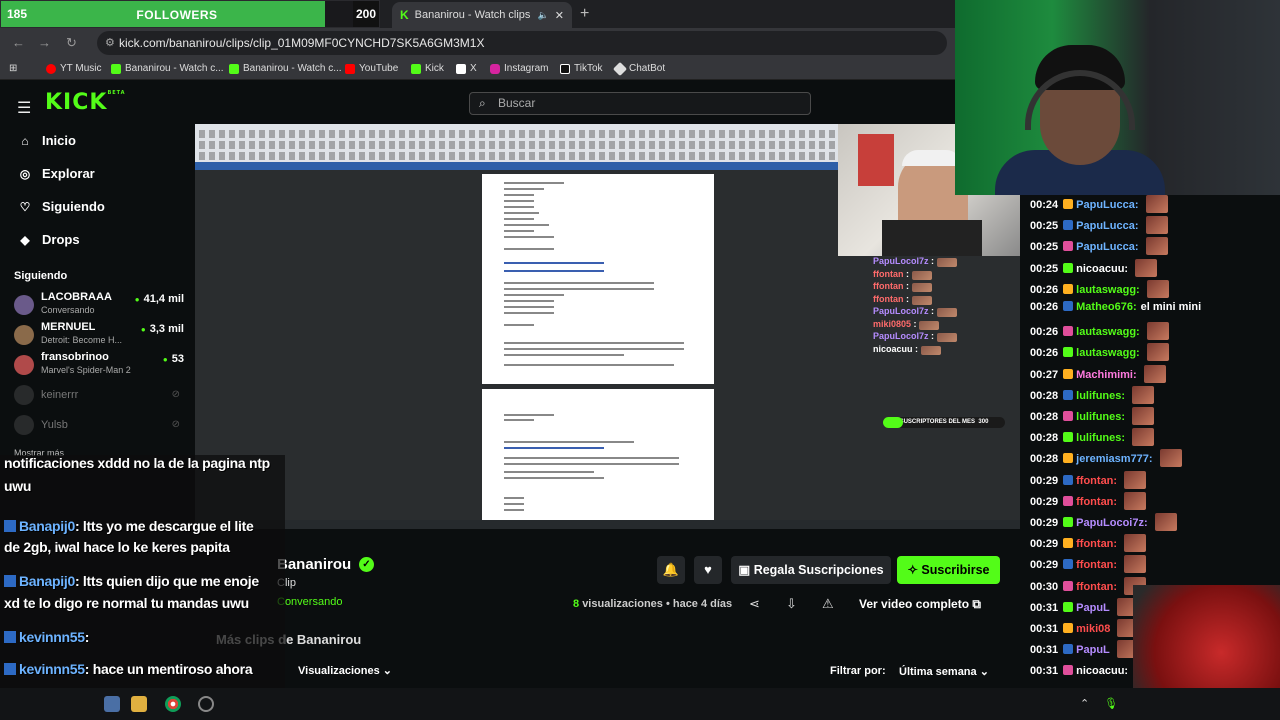 The height and width of the screenshot is (720, 1280). I want to click on chat-text: : ltts yo me descargue el lite, so click(164, 526).